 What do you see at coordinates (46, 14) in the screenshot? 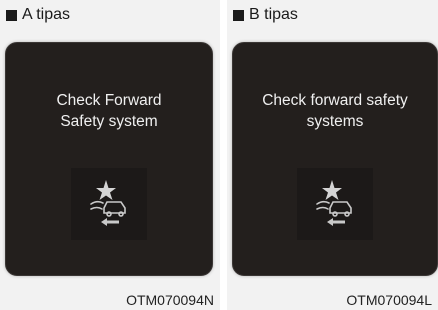
I see `panel-label: A tipas` at bounding box center [46, 14].